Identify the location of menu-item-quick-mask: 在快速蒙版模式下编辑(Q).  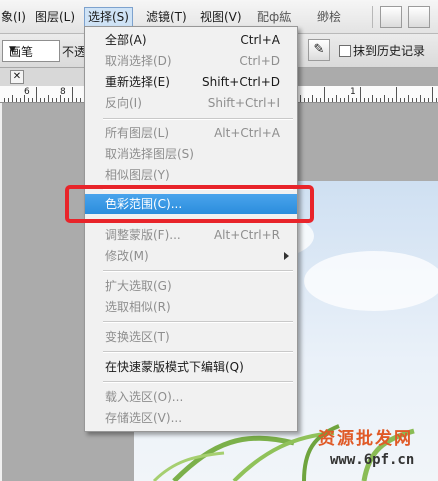
(191, 367).